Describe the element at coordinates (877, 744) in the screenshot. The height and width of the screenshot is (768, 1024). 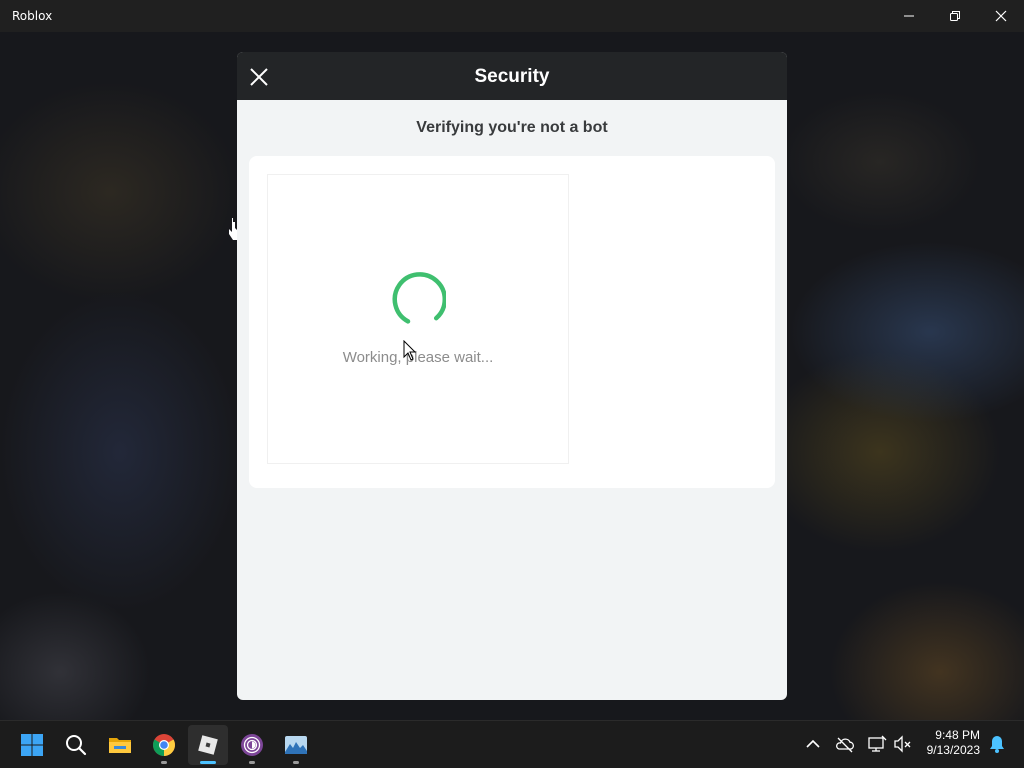
I see `network-icon` at that location.